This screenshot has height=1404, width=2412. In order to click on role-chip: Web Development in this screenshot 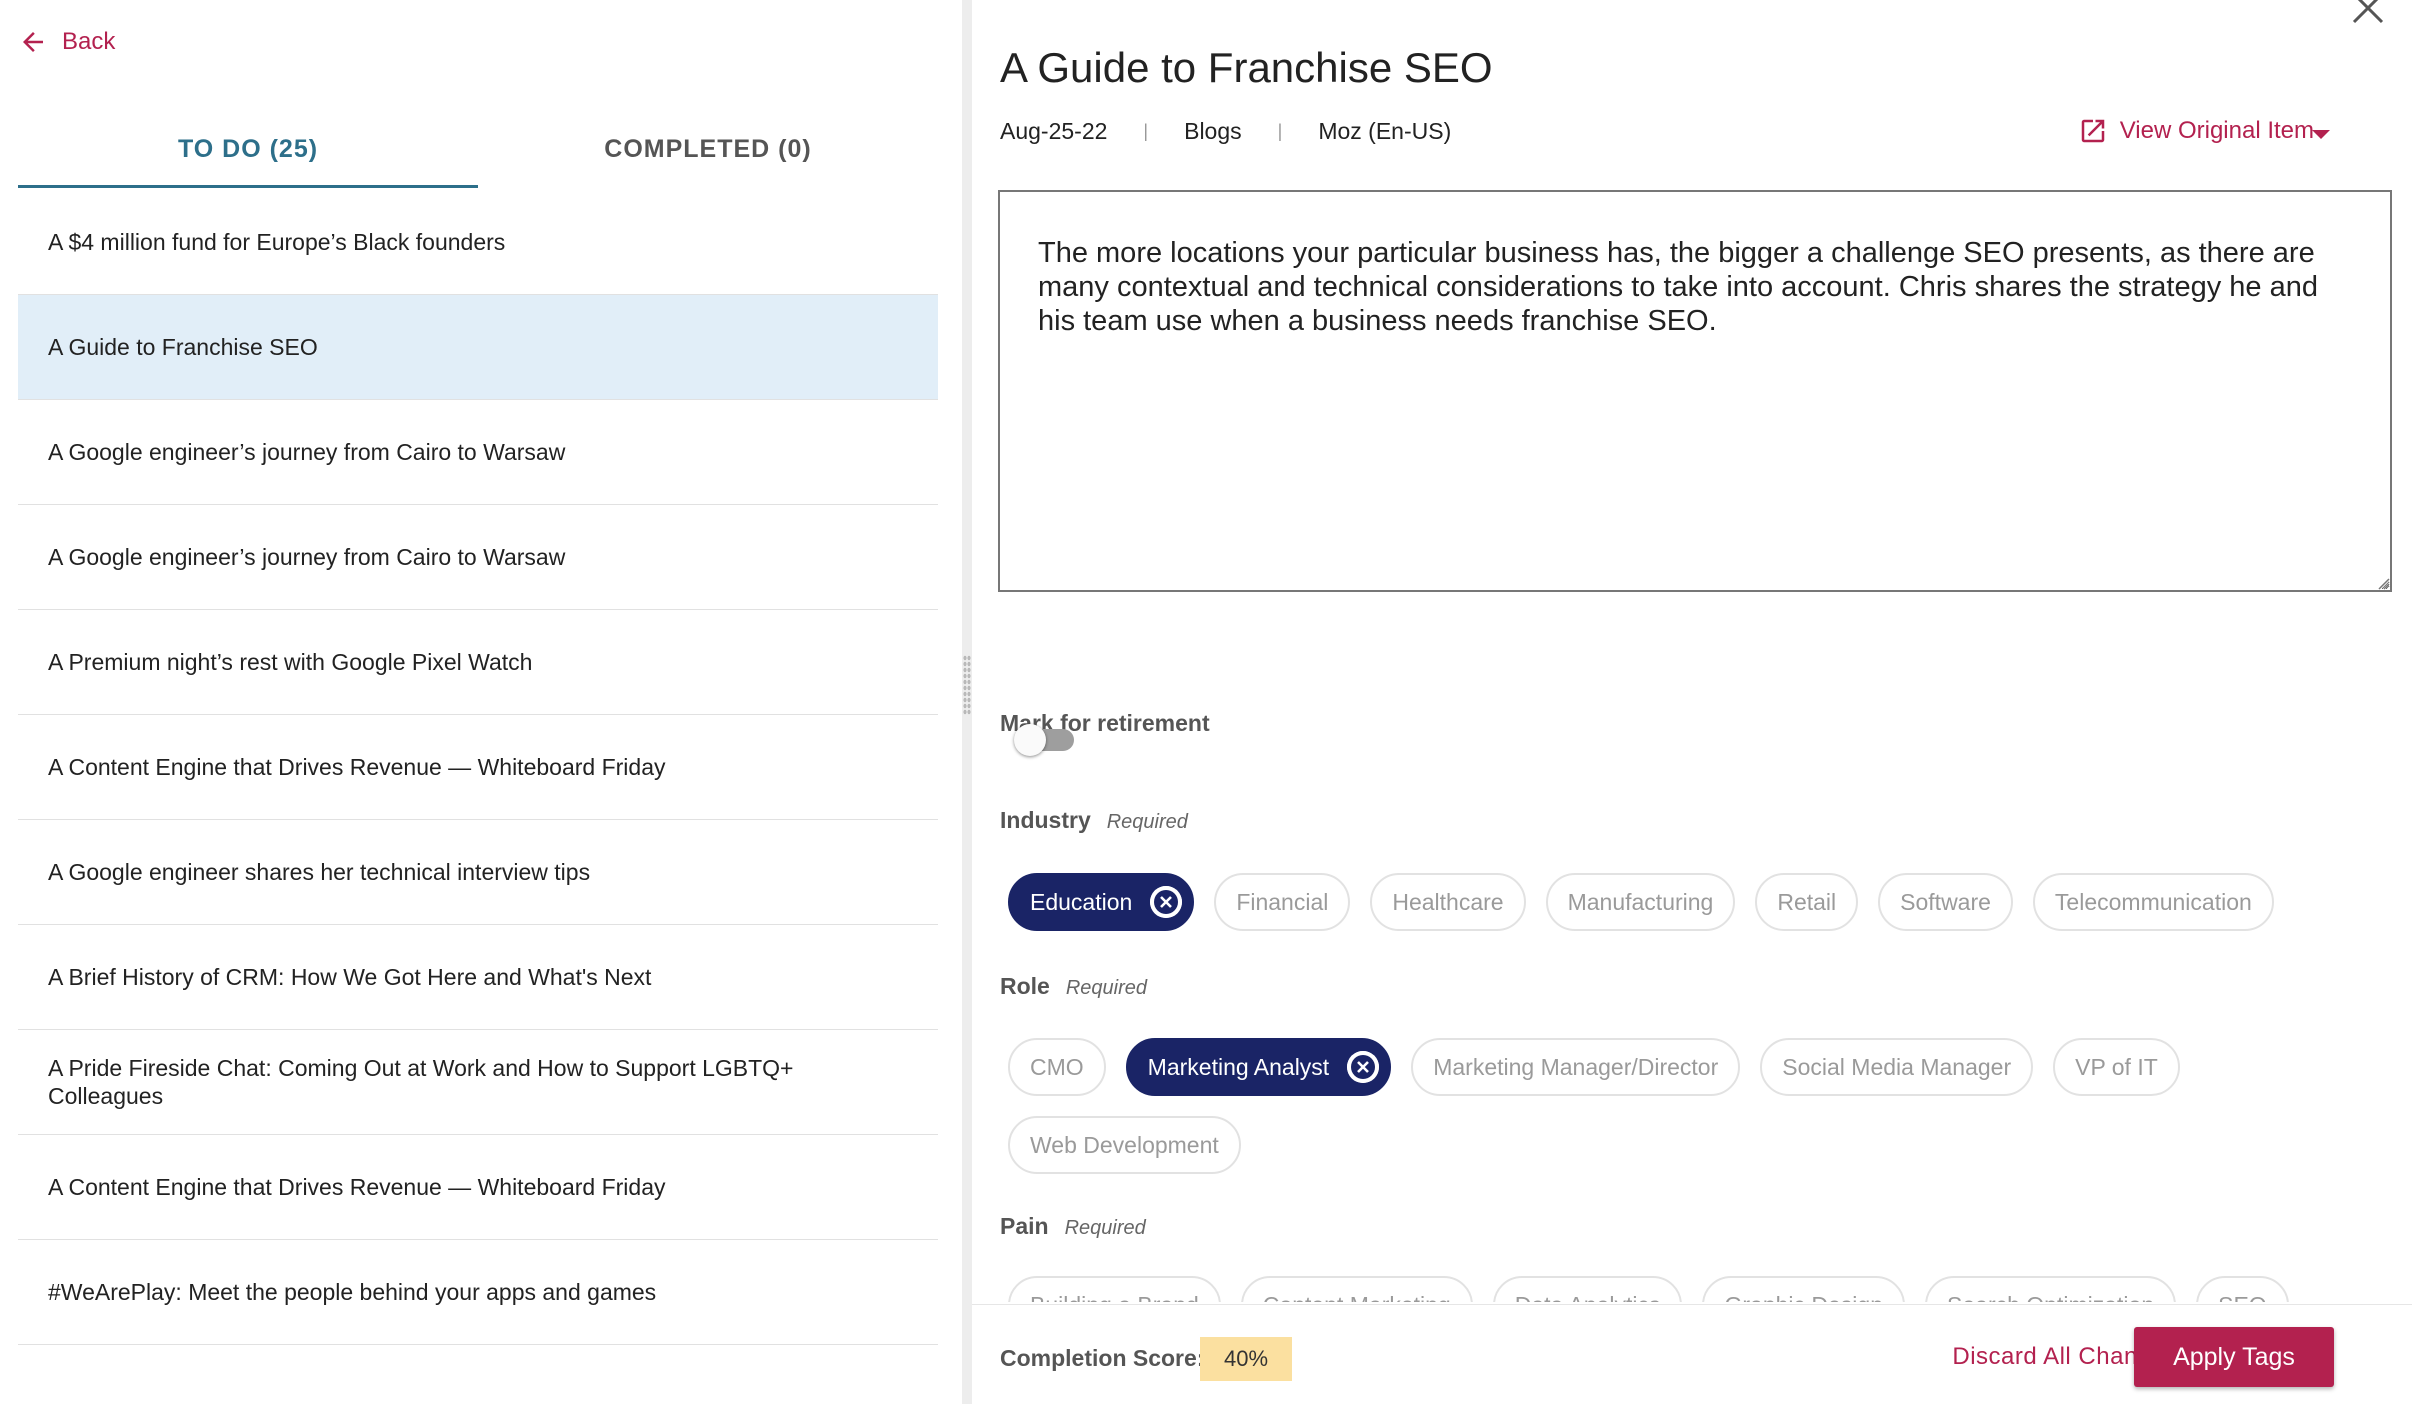, I will do `click(1124, 1145)`.